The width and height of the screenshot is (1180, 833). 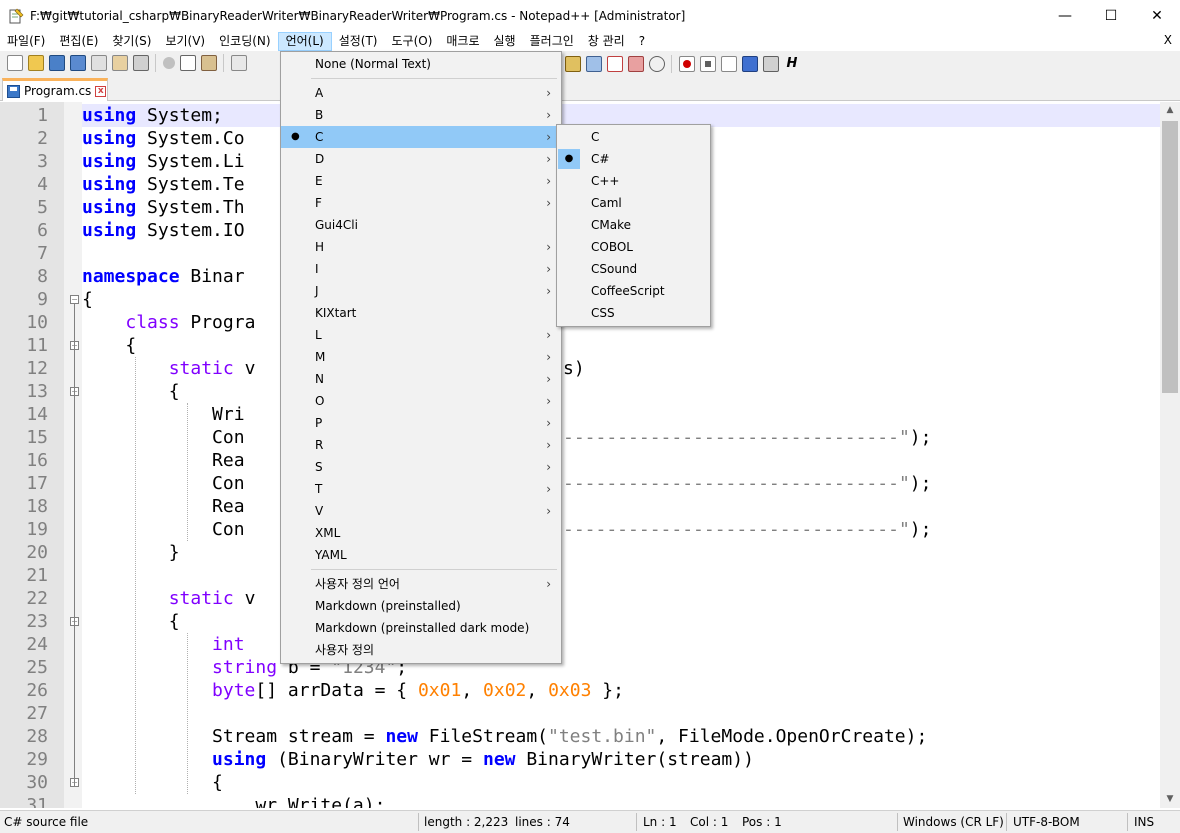 What do you see at coordinates (209, 63) in the screenshot?
I see `paste-icon` at bounding box center [209, 63].